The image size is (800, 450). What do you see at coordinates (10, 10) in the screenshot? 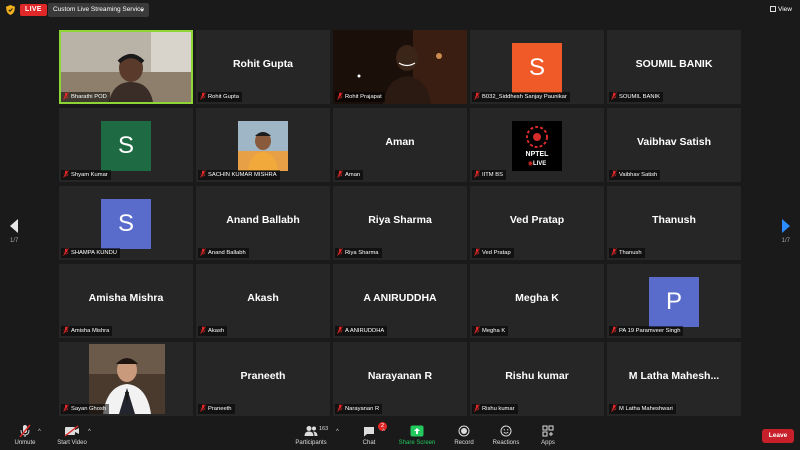
I see `shield-icon` at bounding box center [10, 10].